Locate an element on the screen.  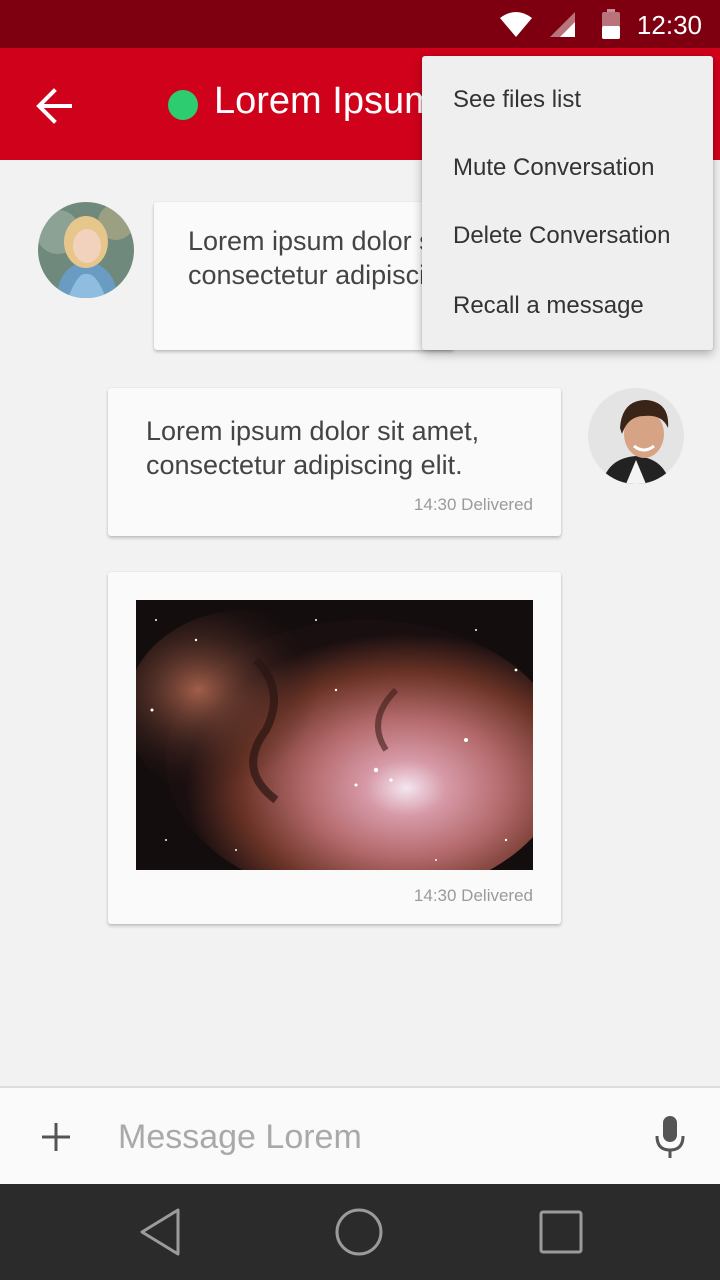
back-arrow-icon is located at coordinates (54, 106).